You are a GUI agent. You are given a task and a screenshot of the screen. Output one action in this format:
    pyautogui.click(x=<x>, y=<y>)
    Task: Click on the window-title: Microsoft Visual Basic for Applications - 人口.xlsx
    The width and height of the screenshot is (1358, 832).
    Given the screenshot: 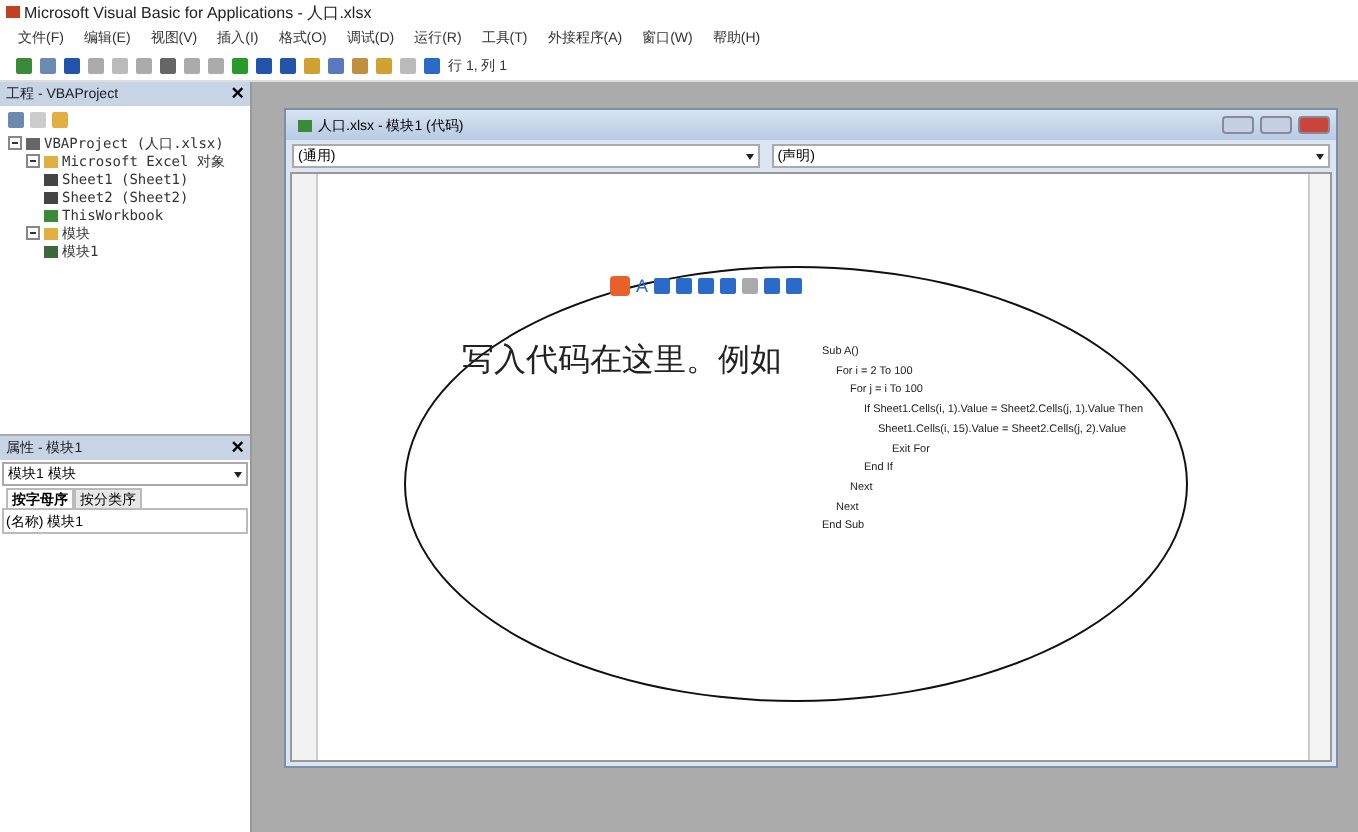 What is the action you would take?
    pyautogui.click(x=198, y=12)
    